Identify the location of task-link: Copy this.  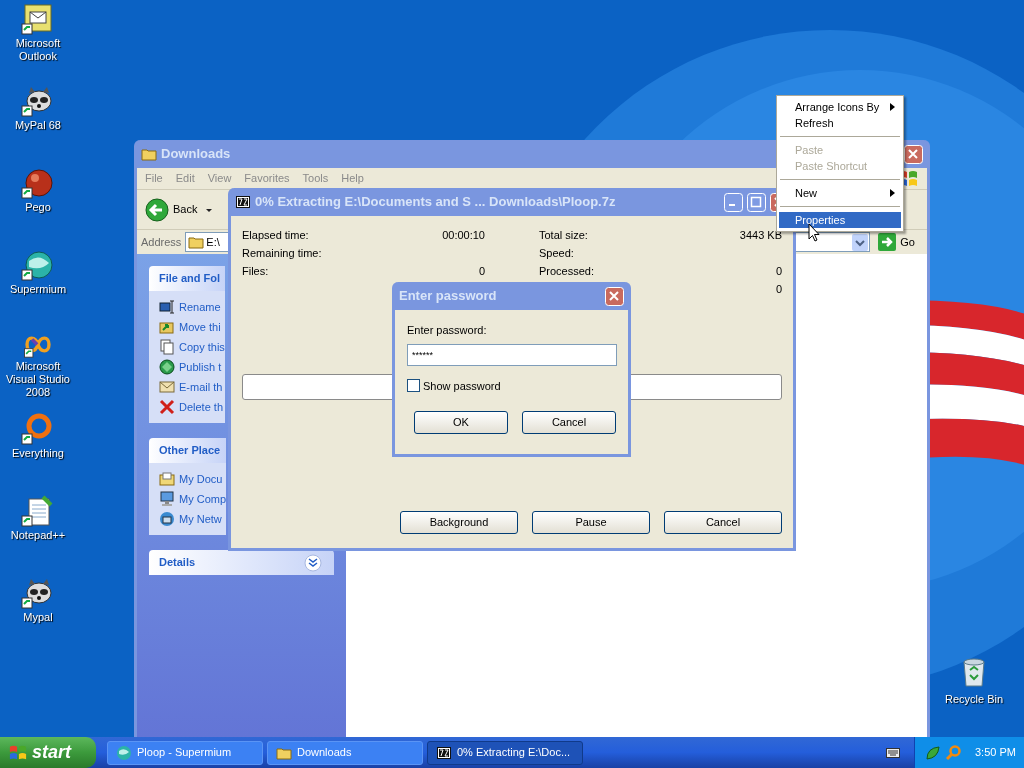
(202, 347).